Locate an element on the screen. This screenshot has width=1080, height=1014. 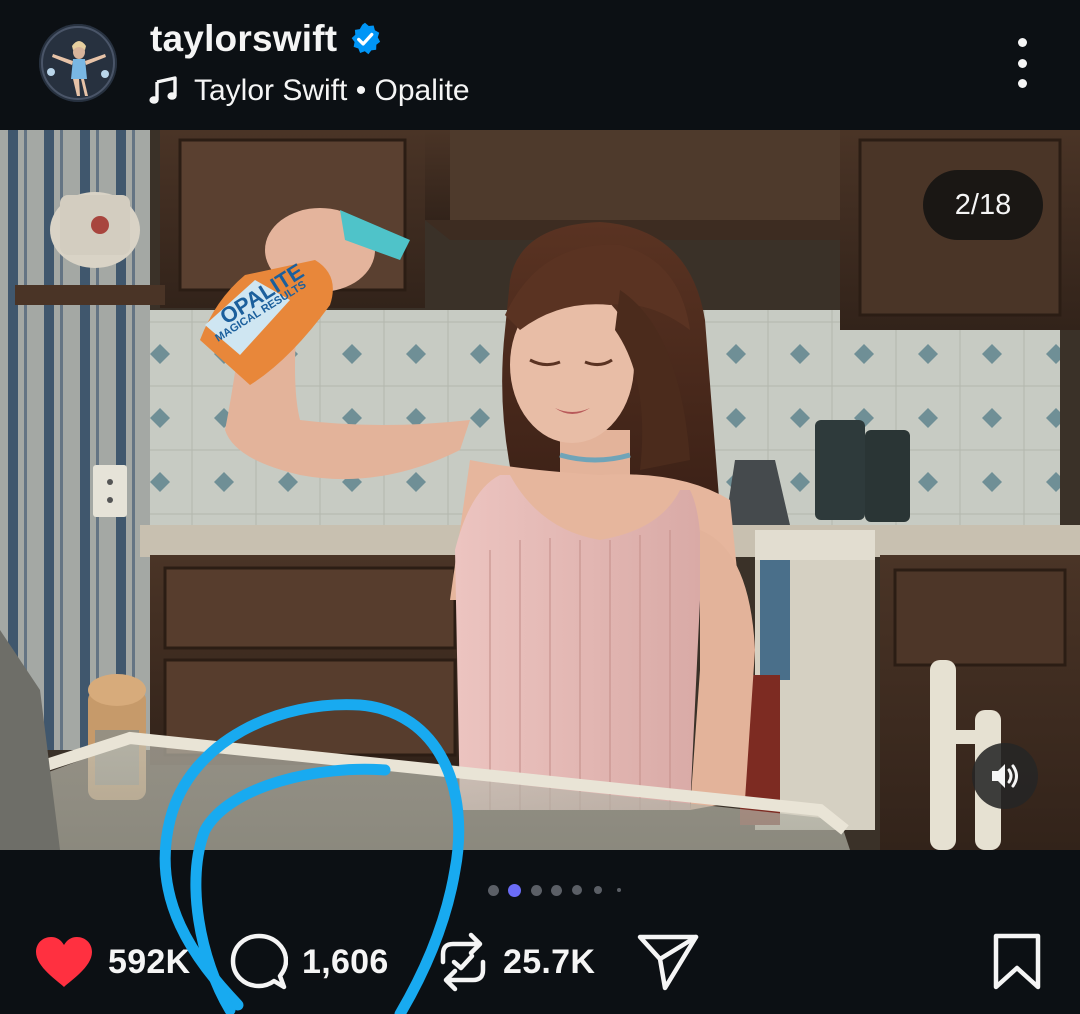
username-row: taylorswift is located at coordinates (266, 39).